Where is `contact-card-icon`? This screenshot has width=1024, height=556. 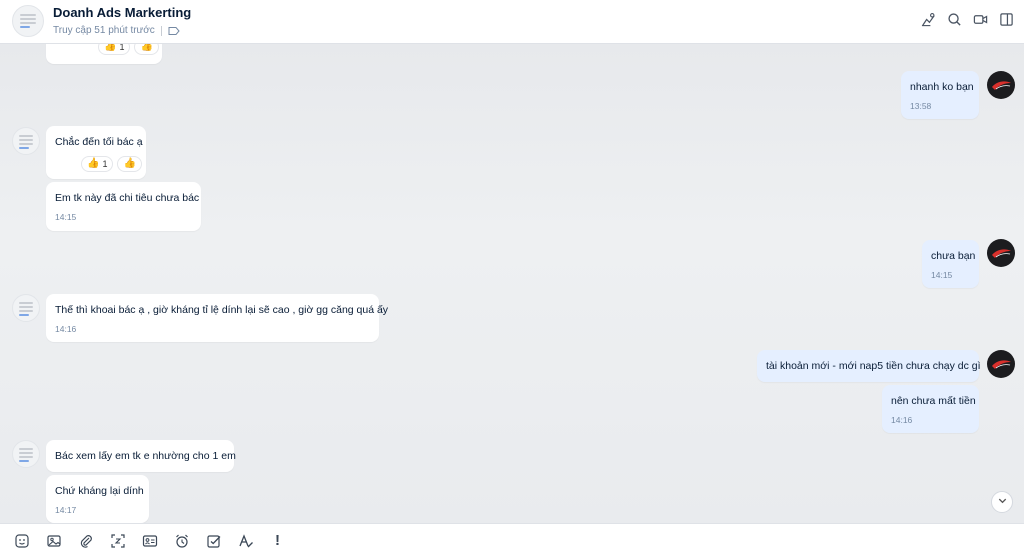 contact-card-icon is located at coordinates (149, 540).